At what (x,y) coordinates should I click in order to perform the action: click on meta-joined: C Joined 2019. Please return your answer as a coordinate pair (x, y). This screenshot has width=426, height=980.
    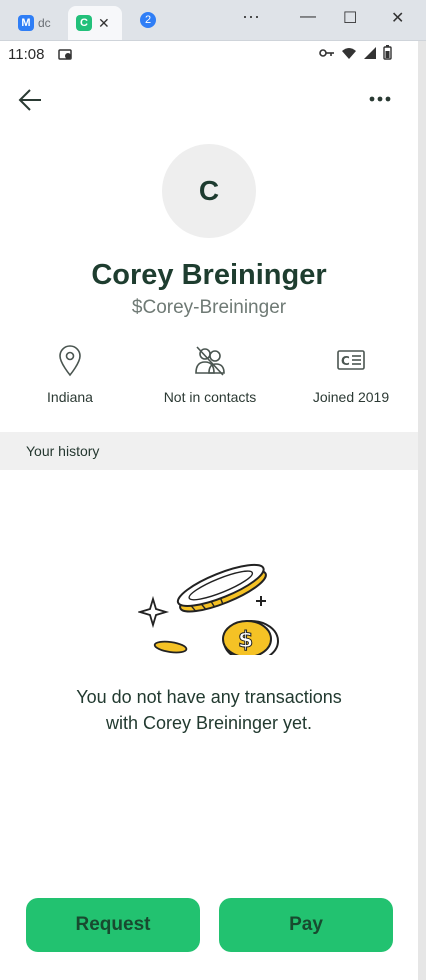
    Looking at the image, I should click on (351, 375).